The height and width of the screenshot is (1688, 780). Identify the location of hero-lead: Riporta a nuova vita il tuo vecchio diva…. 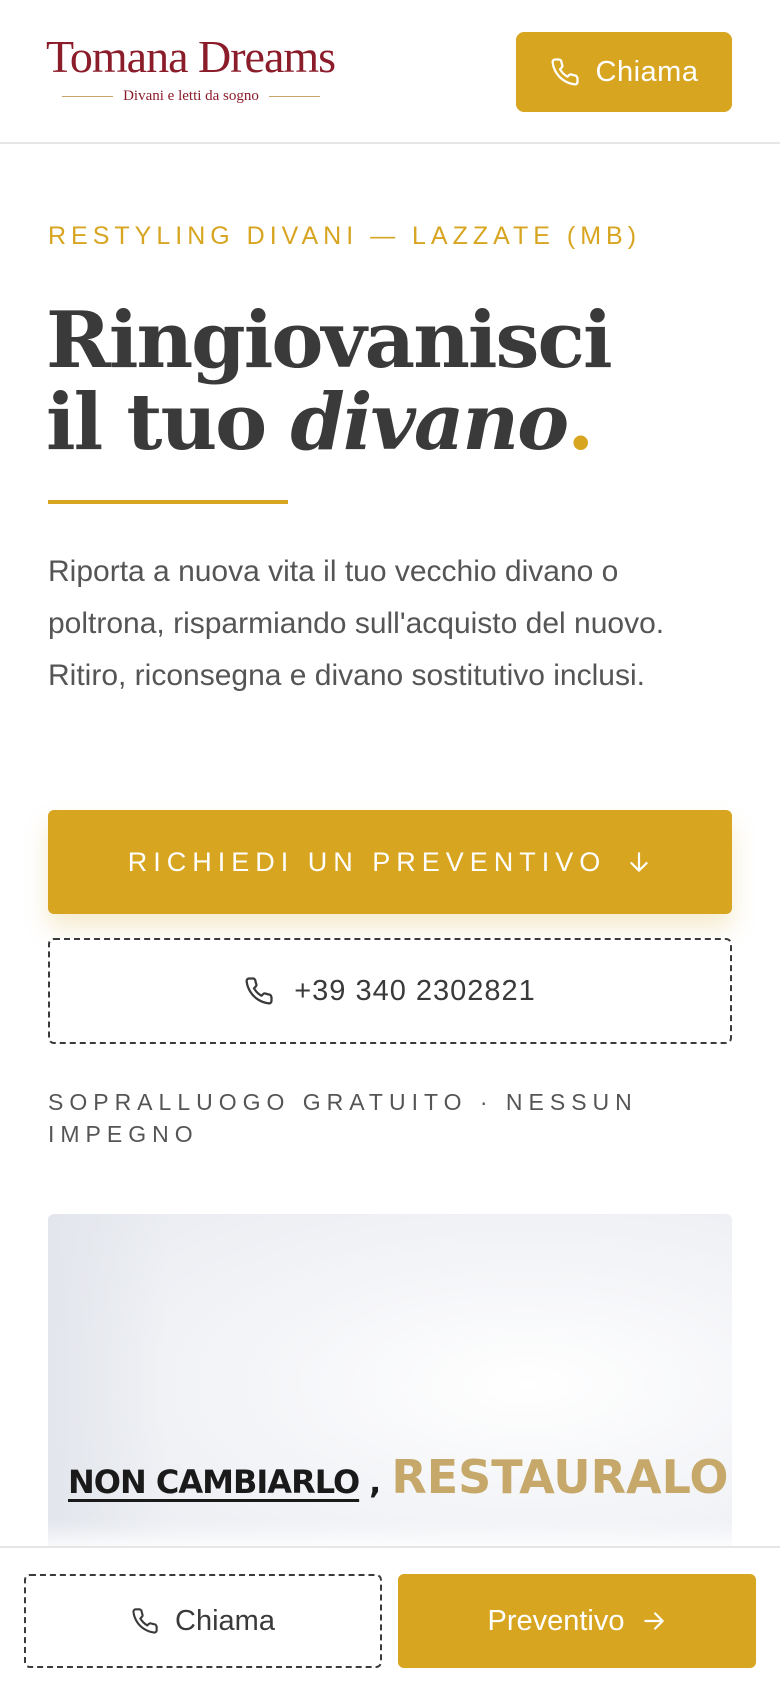
(356, 623).